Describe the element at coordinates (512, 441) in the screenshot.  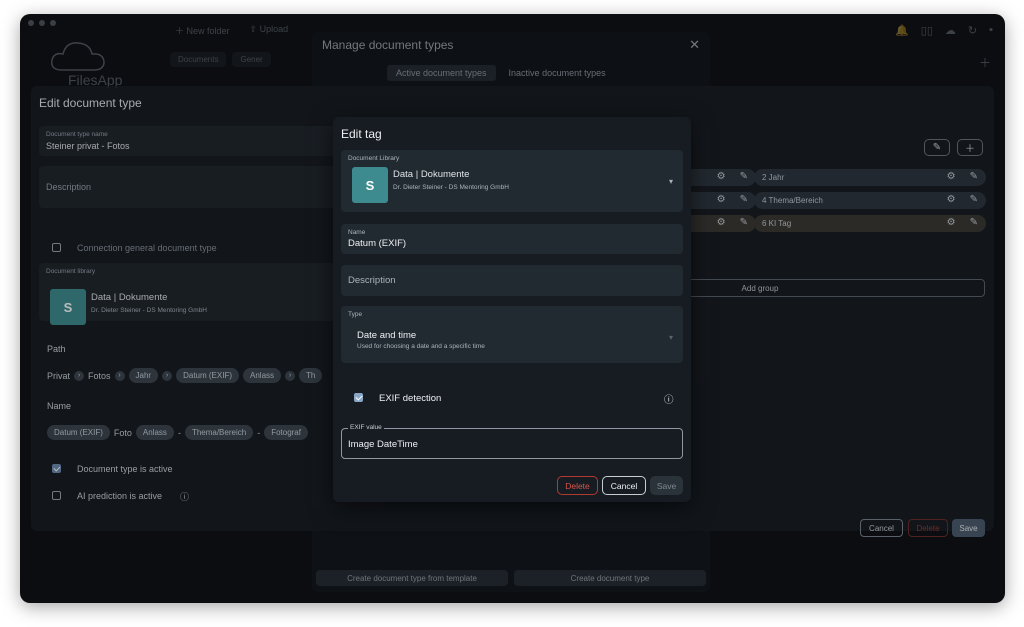
I see `exif-value-field: EXIF value Image DateTime` at that location.